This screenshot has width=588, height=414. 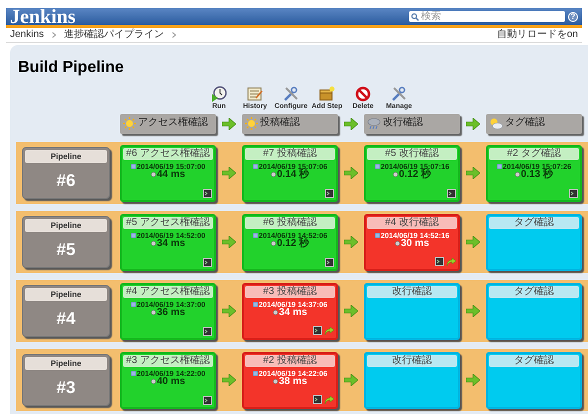 I want to click on notepad-icon, so click(x=255, y=94).